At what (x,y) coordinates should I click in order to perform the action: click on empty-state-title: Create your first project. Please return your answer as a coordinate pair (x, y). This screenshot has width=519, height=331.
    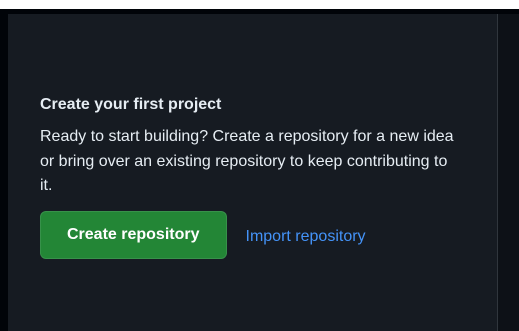
    Looking at the image, I should click on (131, 104).